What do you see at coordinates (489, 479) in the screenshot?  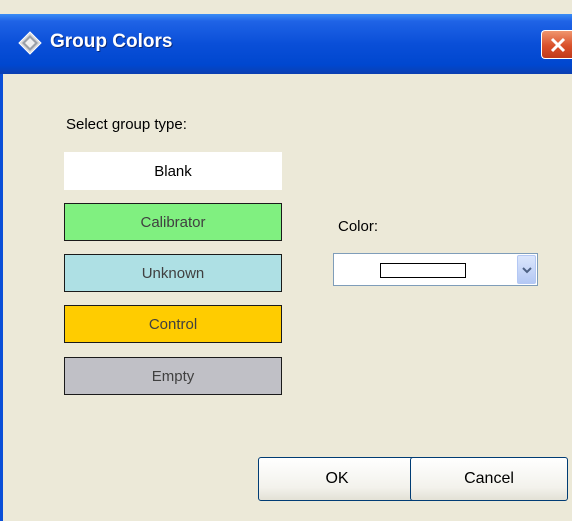 I see `cancel-button: Cancel` at bounding box center [489, 479].